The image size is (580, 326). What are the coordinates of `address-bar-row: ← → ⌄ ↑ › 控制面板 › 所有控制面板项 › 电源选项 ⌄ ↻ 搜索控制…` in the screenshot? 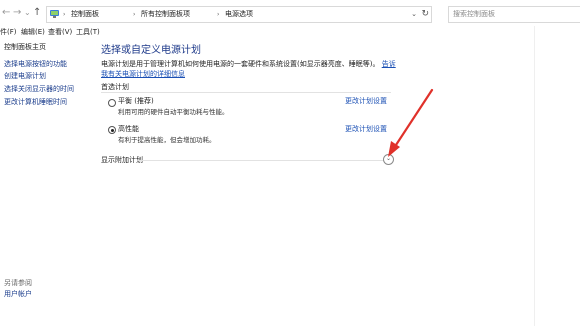 It's located at (290, 13).